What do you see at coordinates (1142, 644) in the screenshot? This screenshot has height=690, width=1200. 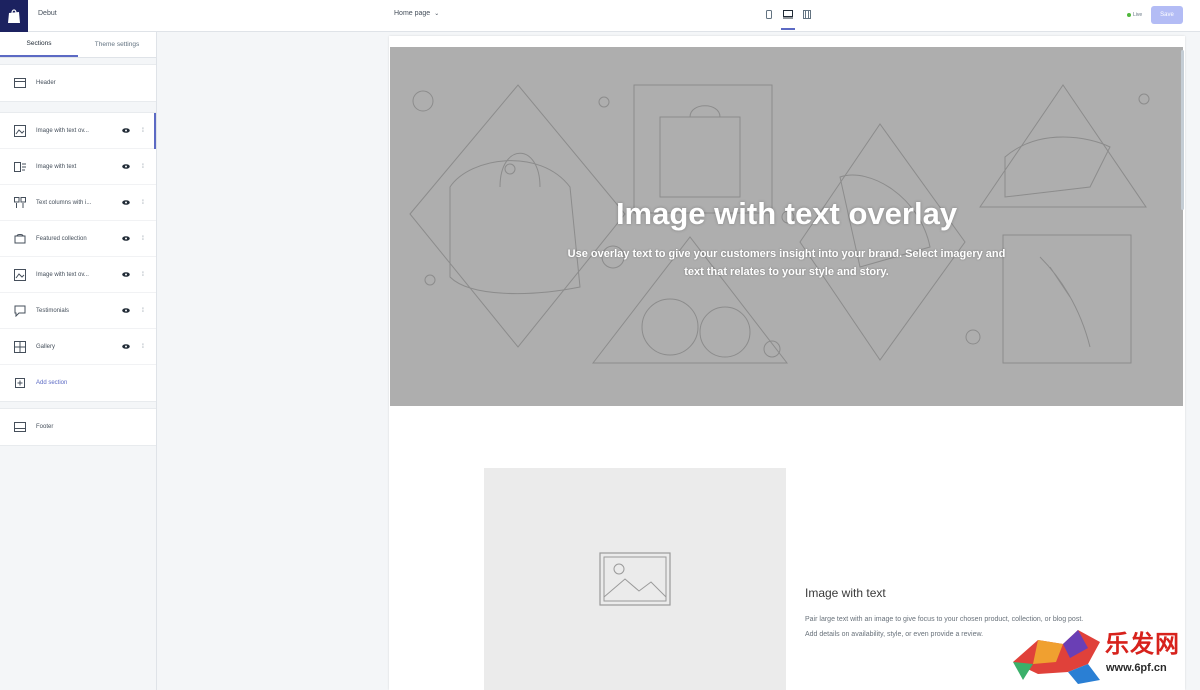 I see `watermark-text: 乐发网` at bounding box center [1142, 644].